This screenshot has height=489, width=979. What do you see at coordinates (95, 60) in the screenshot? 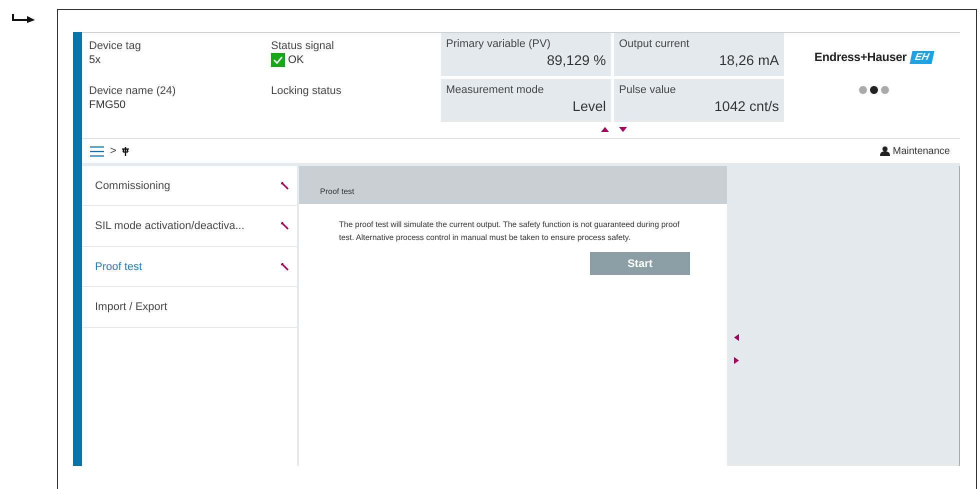
I see `field-value: 5x` at bounding box center [95, 60].